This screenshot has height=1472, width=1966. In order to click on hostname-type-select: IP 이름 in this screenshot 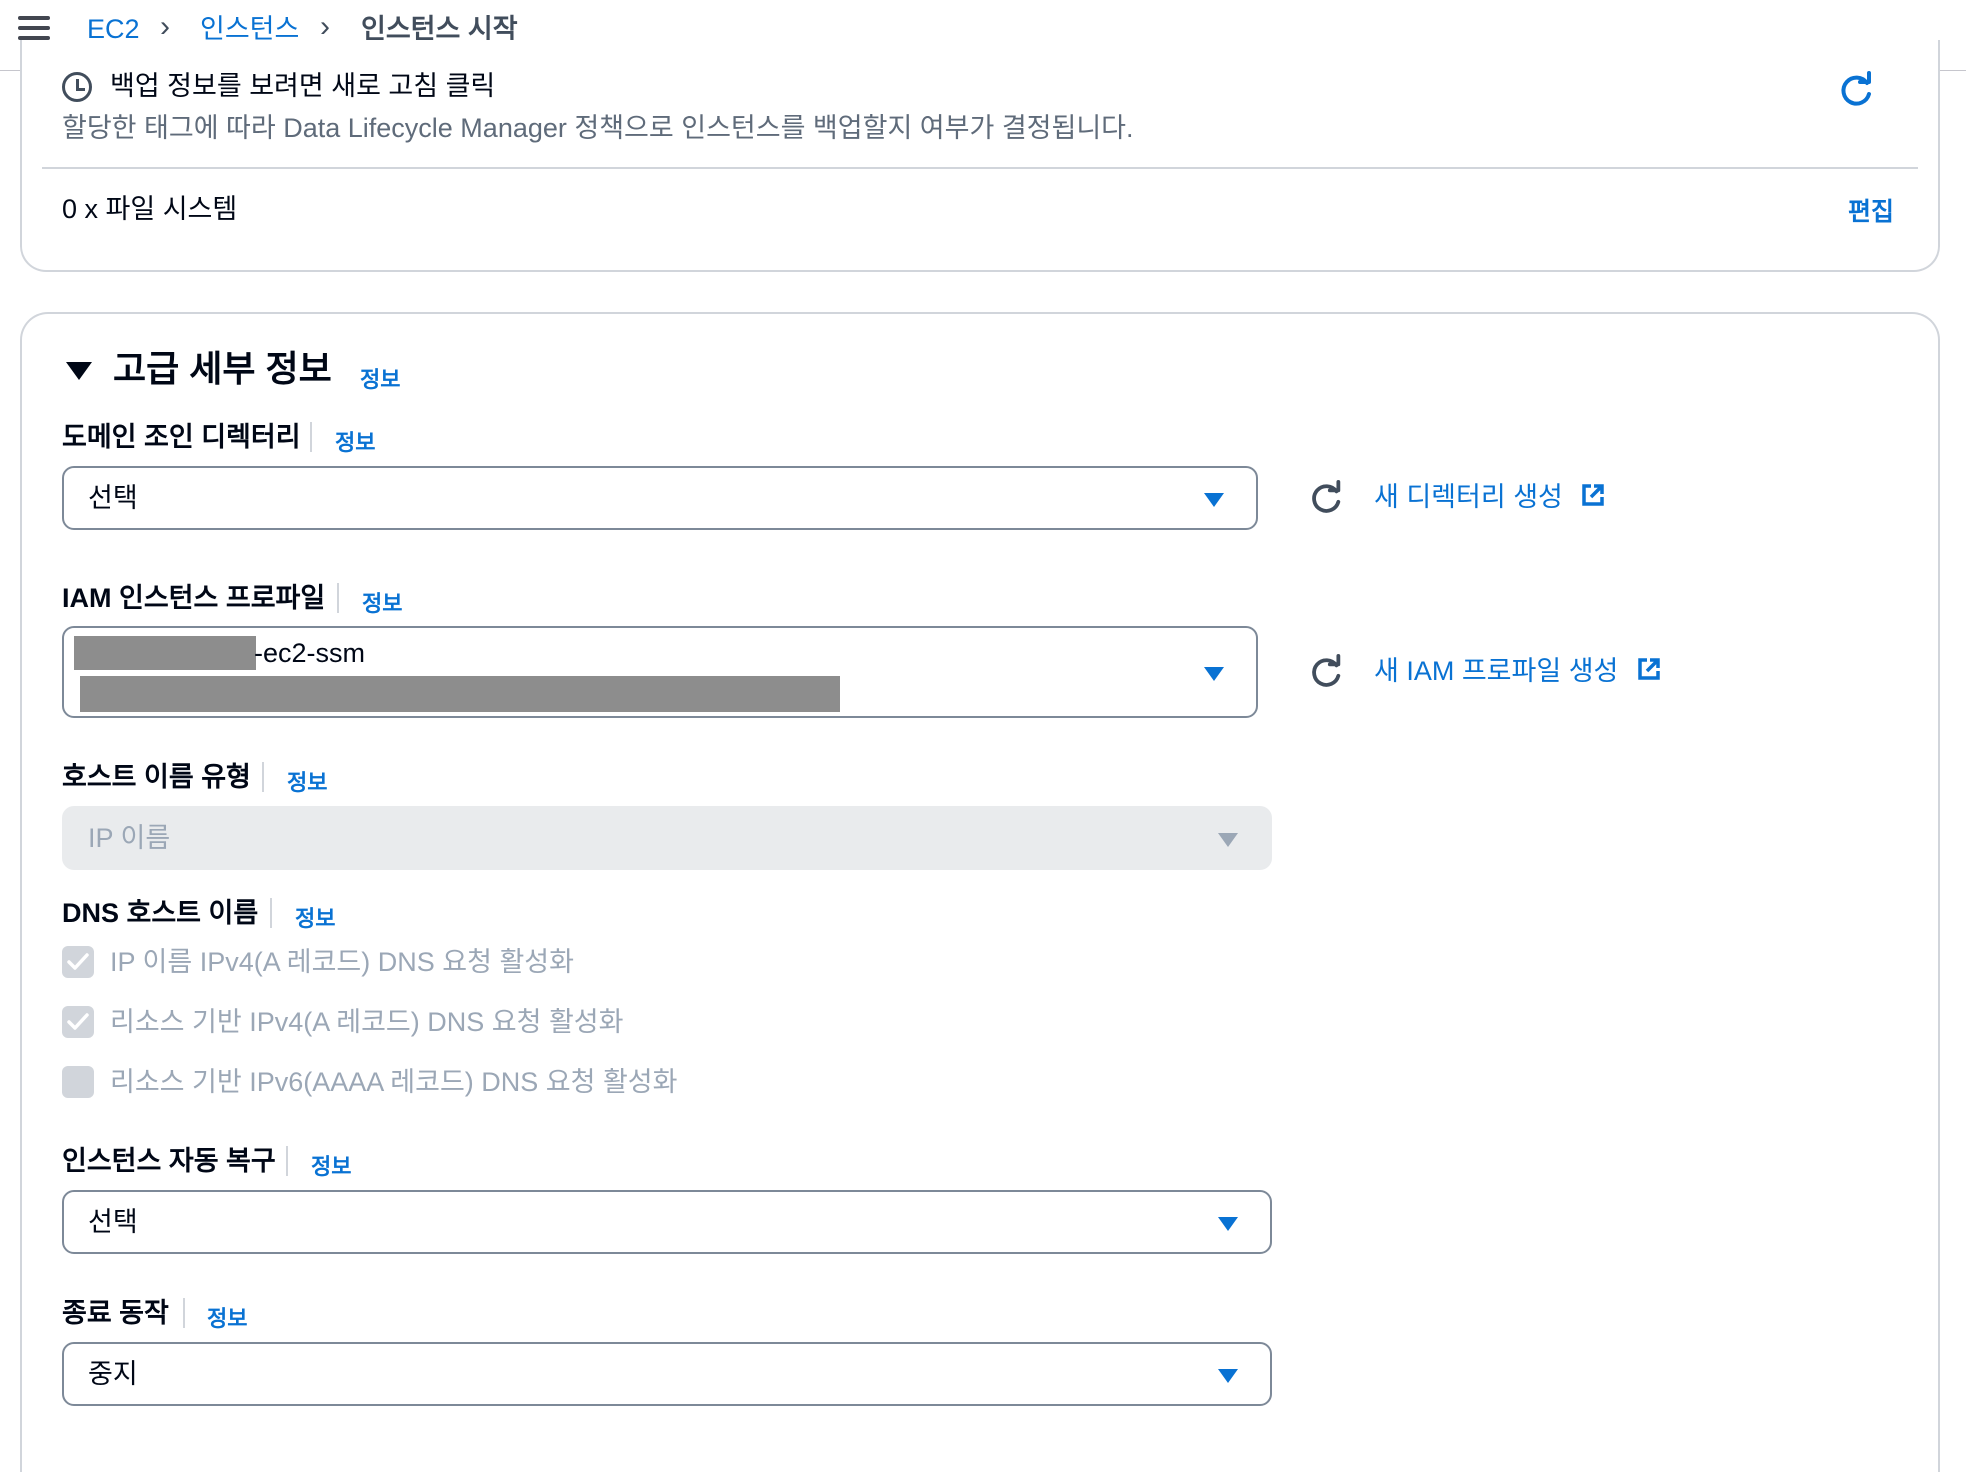, I will do `click(667, 838)`.